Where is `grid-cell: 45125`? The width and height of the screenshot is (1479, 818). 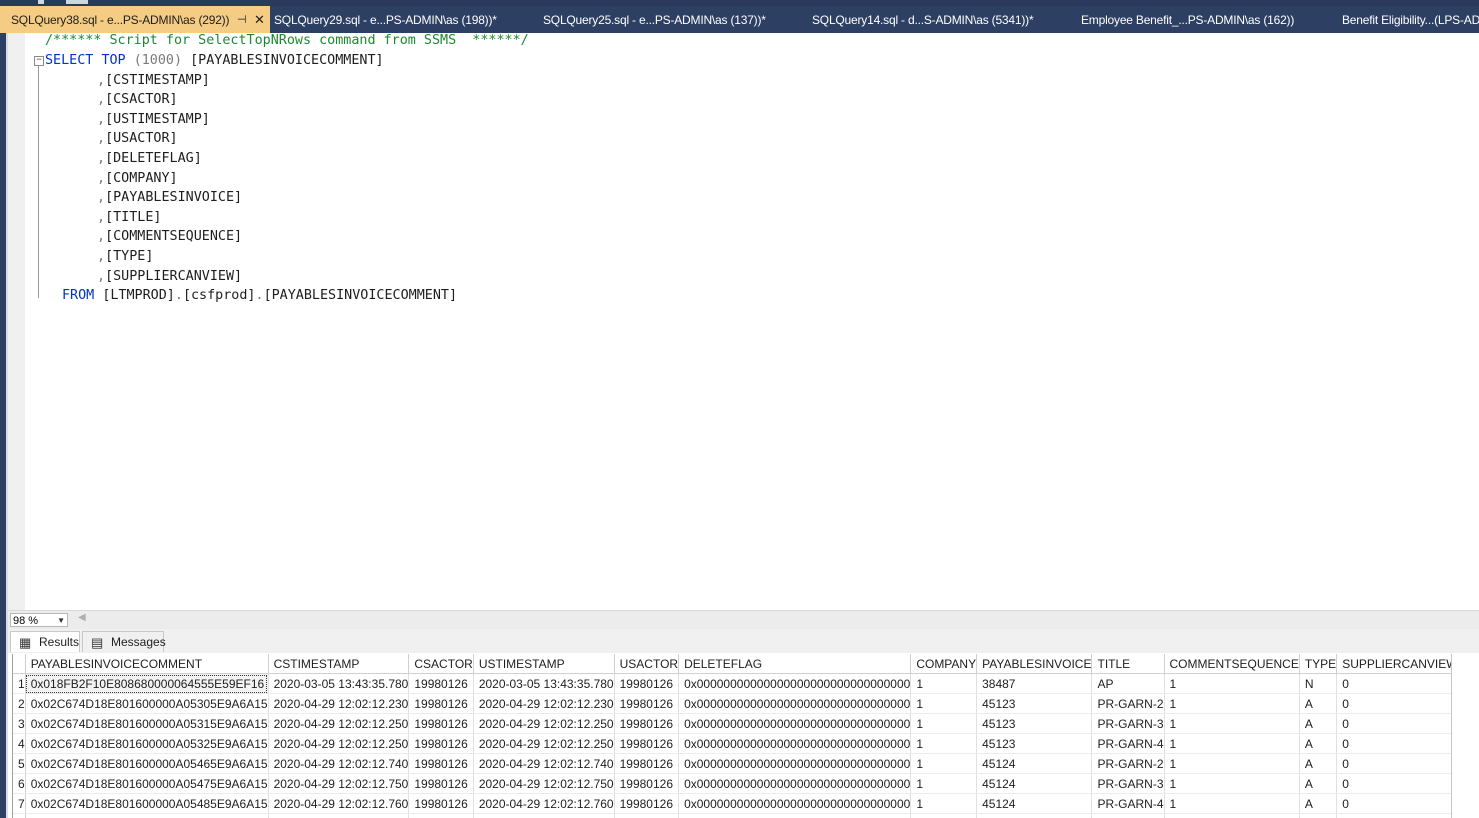 grid-cell: 45125 is located at coordinates (1034, 815).